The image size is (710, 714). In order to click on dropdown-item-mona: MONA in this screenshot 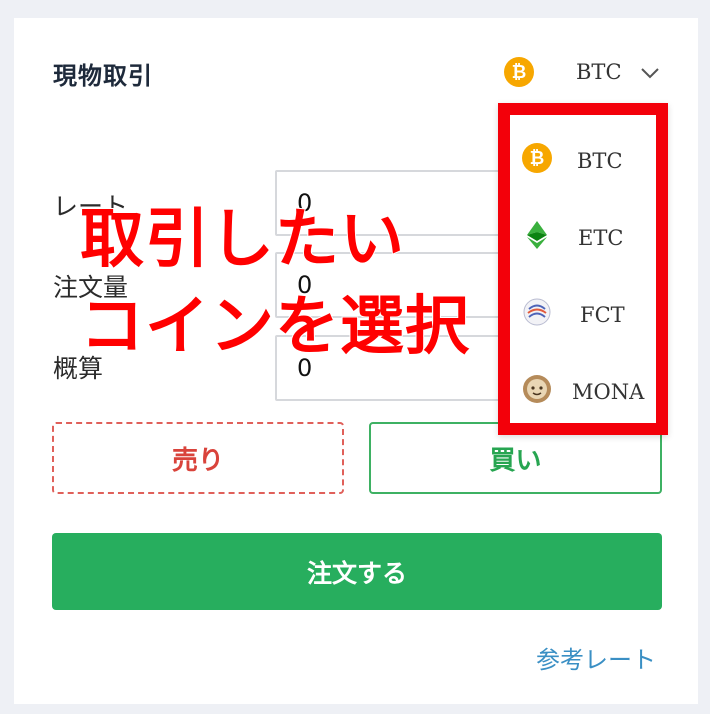, I will do `click(583, 386)`.